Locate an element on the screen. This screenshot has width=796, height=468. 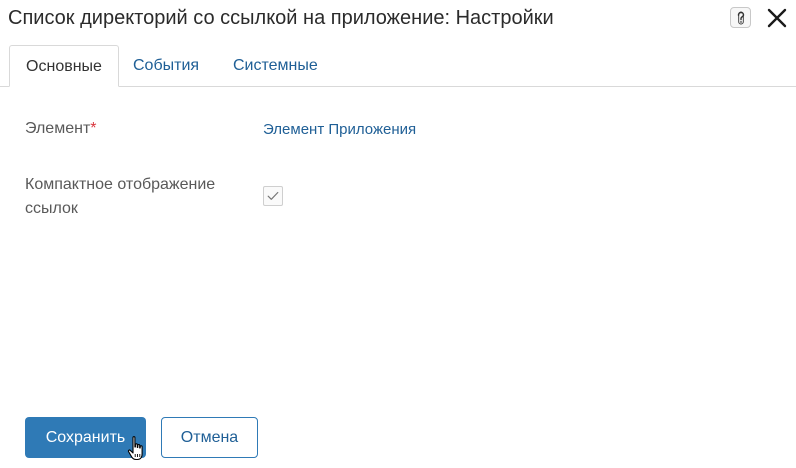
close-icon is located at coordinates (777, 18).